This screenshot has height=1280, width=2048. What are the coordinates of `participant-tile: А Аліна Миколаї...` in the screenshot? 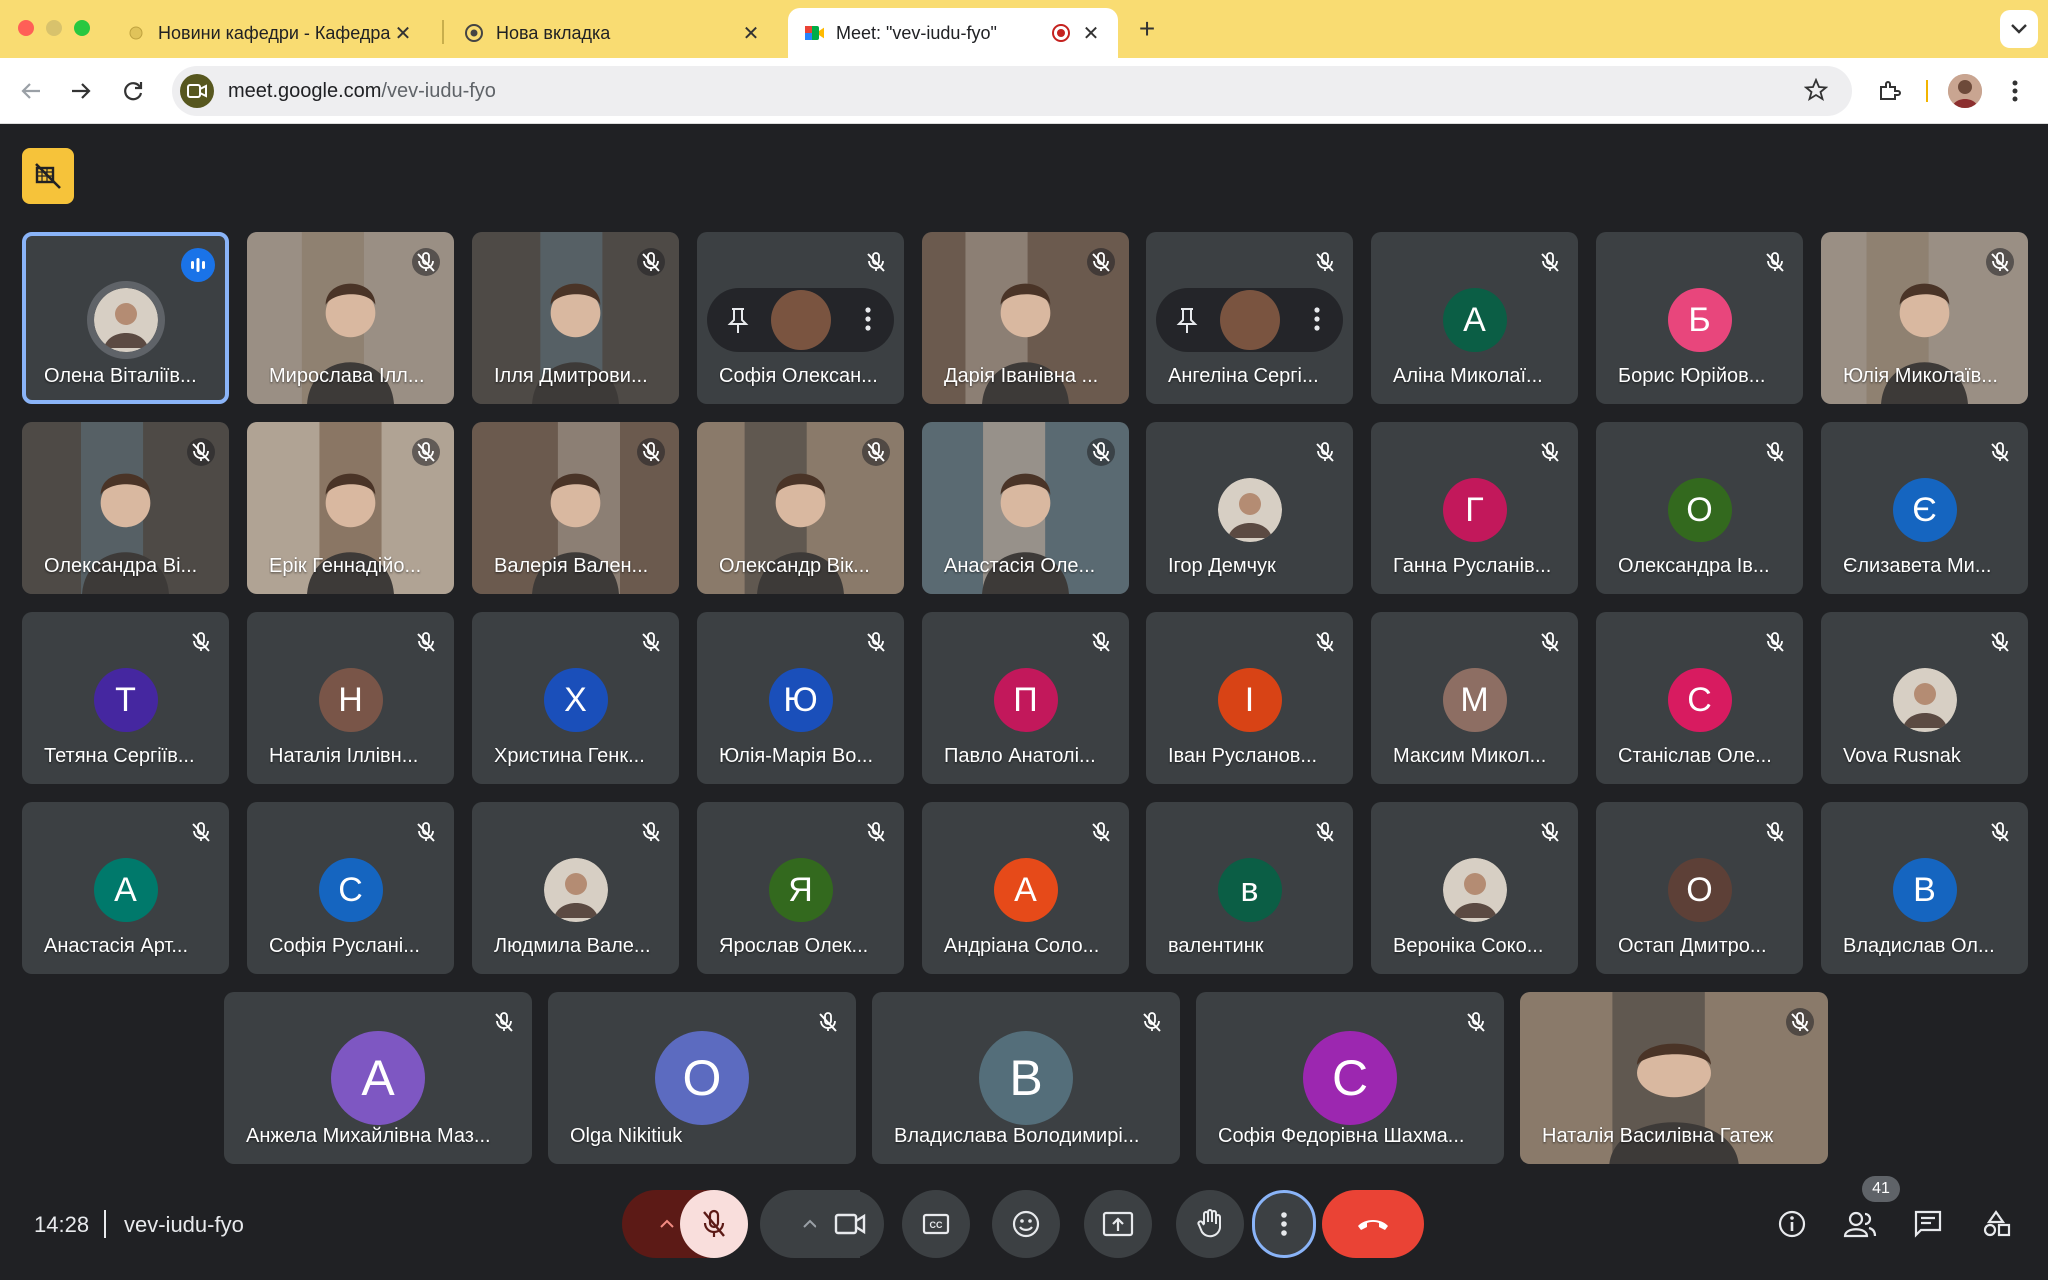 It's located at (1474, 318).